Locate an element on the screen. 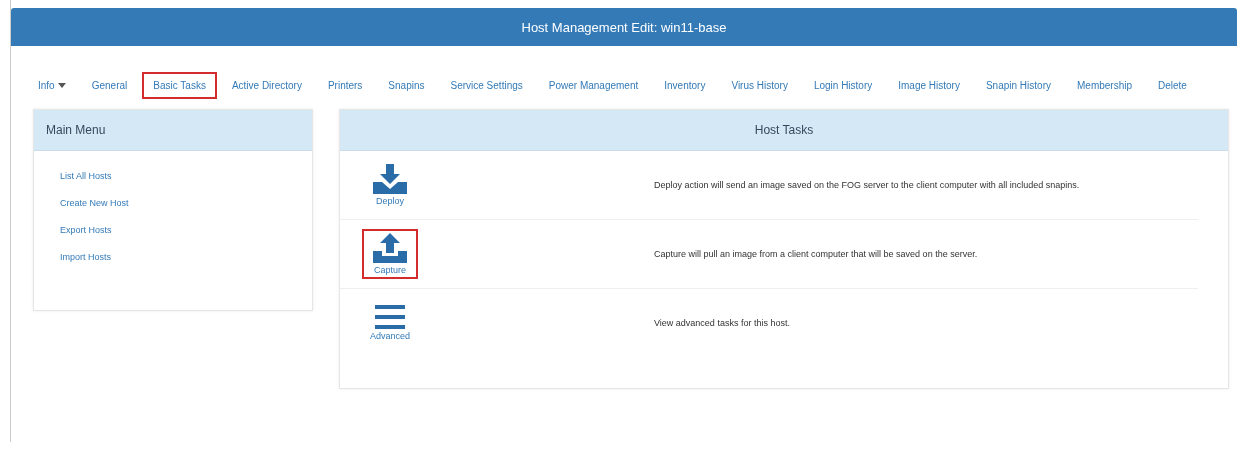 The image size is (1247, 450). nav-tab: Virus History is located at coordinates (759, 85).